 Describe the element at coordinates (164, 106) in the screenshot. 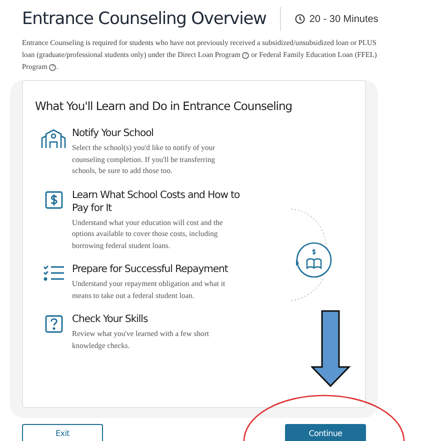

I see `card-title: What You'll Learn and Do in Entrance Counseling` at that location.